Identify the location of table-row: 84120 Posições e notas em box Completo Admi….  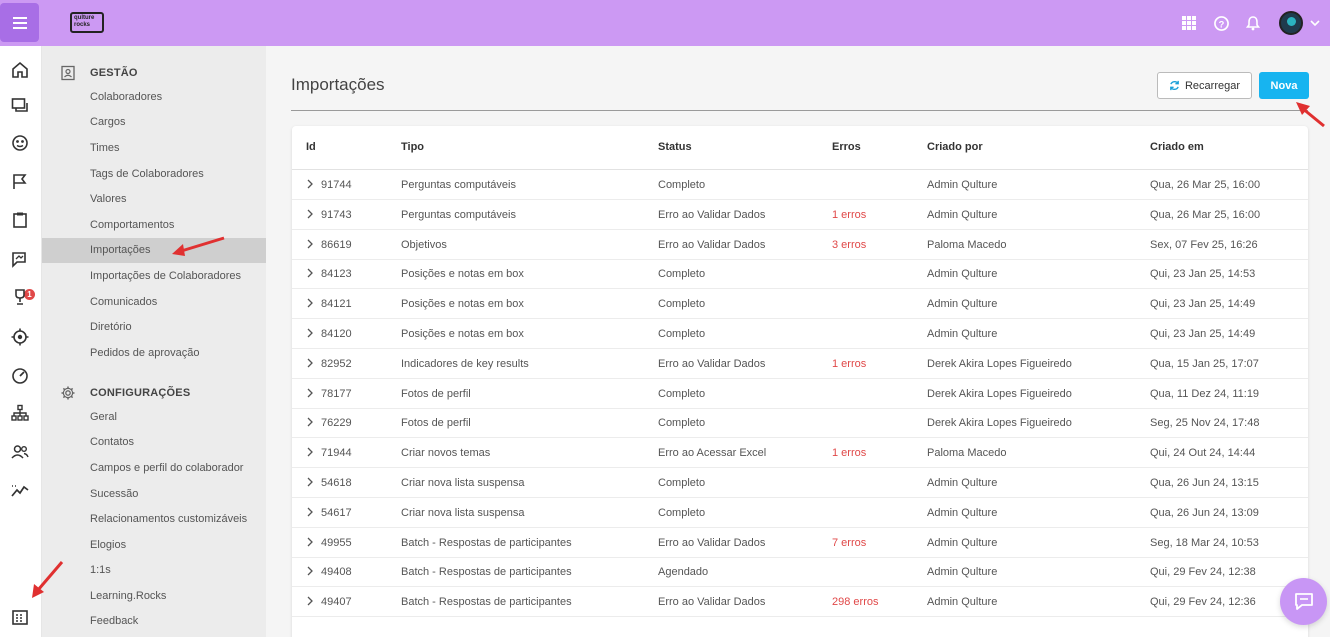
(800, 334).